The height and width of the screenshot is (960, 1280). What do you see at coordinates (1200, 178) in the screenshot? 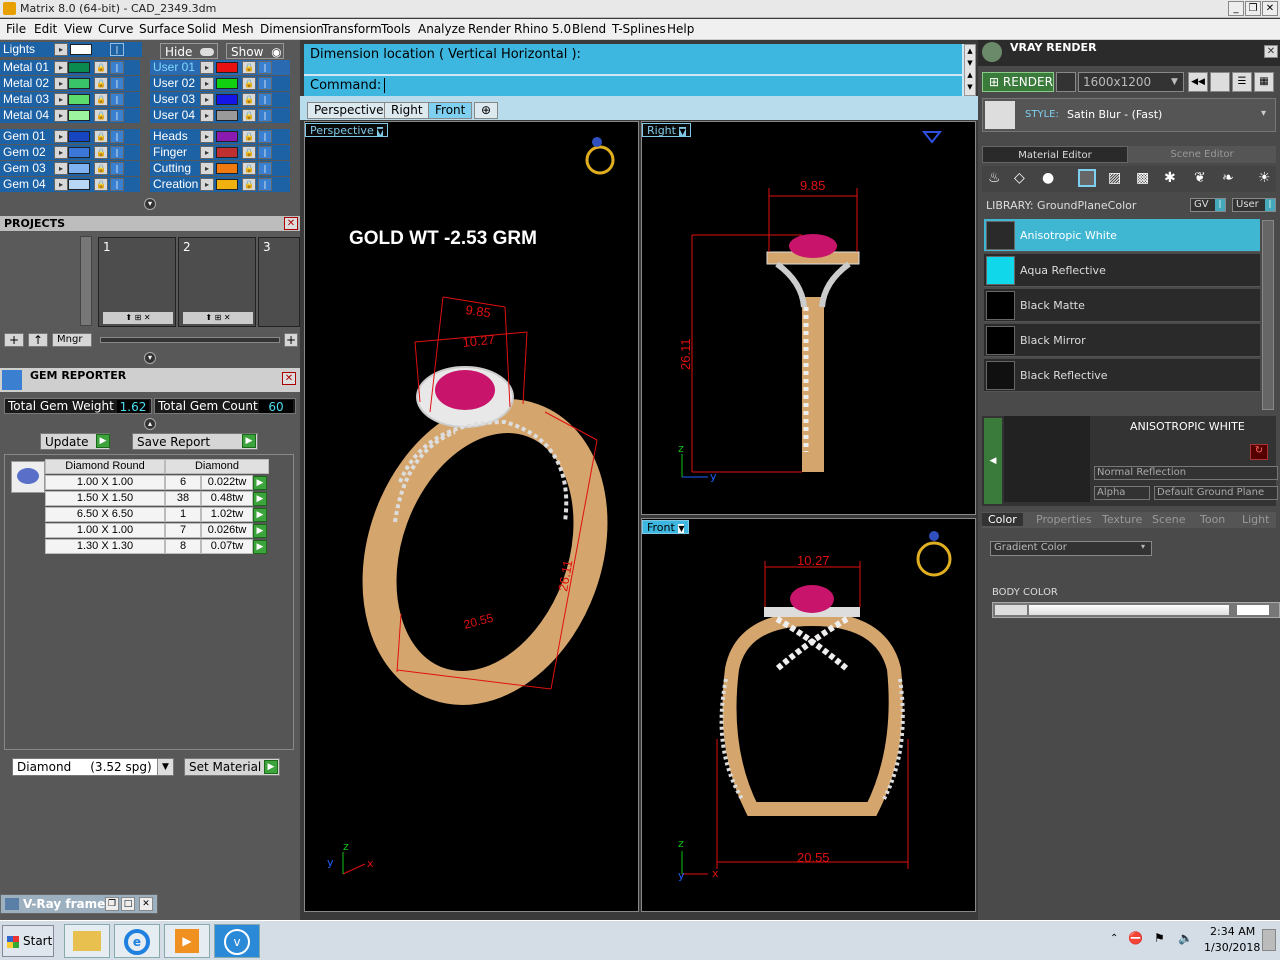
I see `leaf-icon: ❦` at bounding box center [1200, 178].